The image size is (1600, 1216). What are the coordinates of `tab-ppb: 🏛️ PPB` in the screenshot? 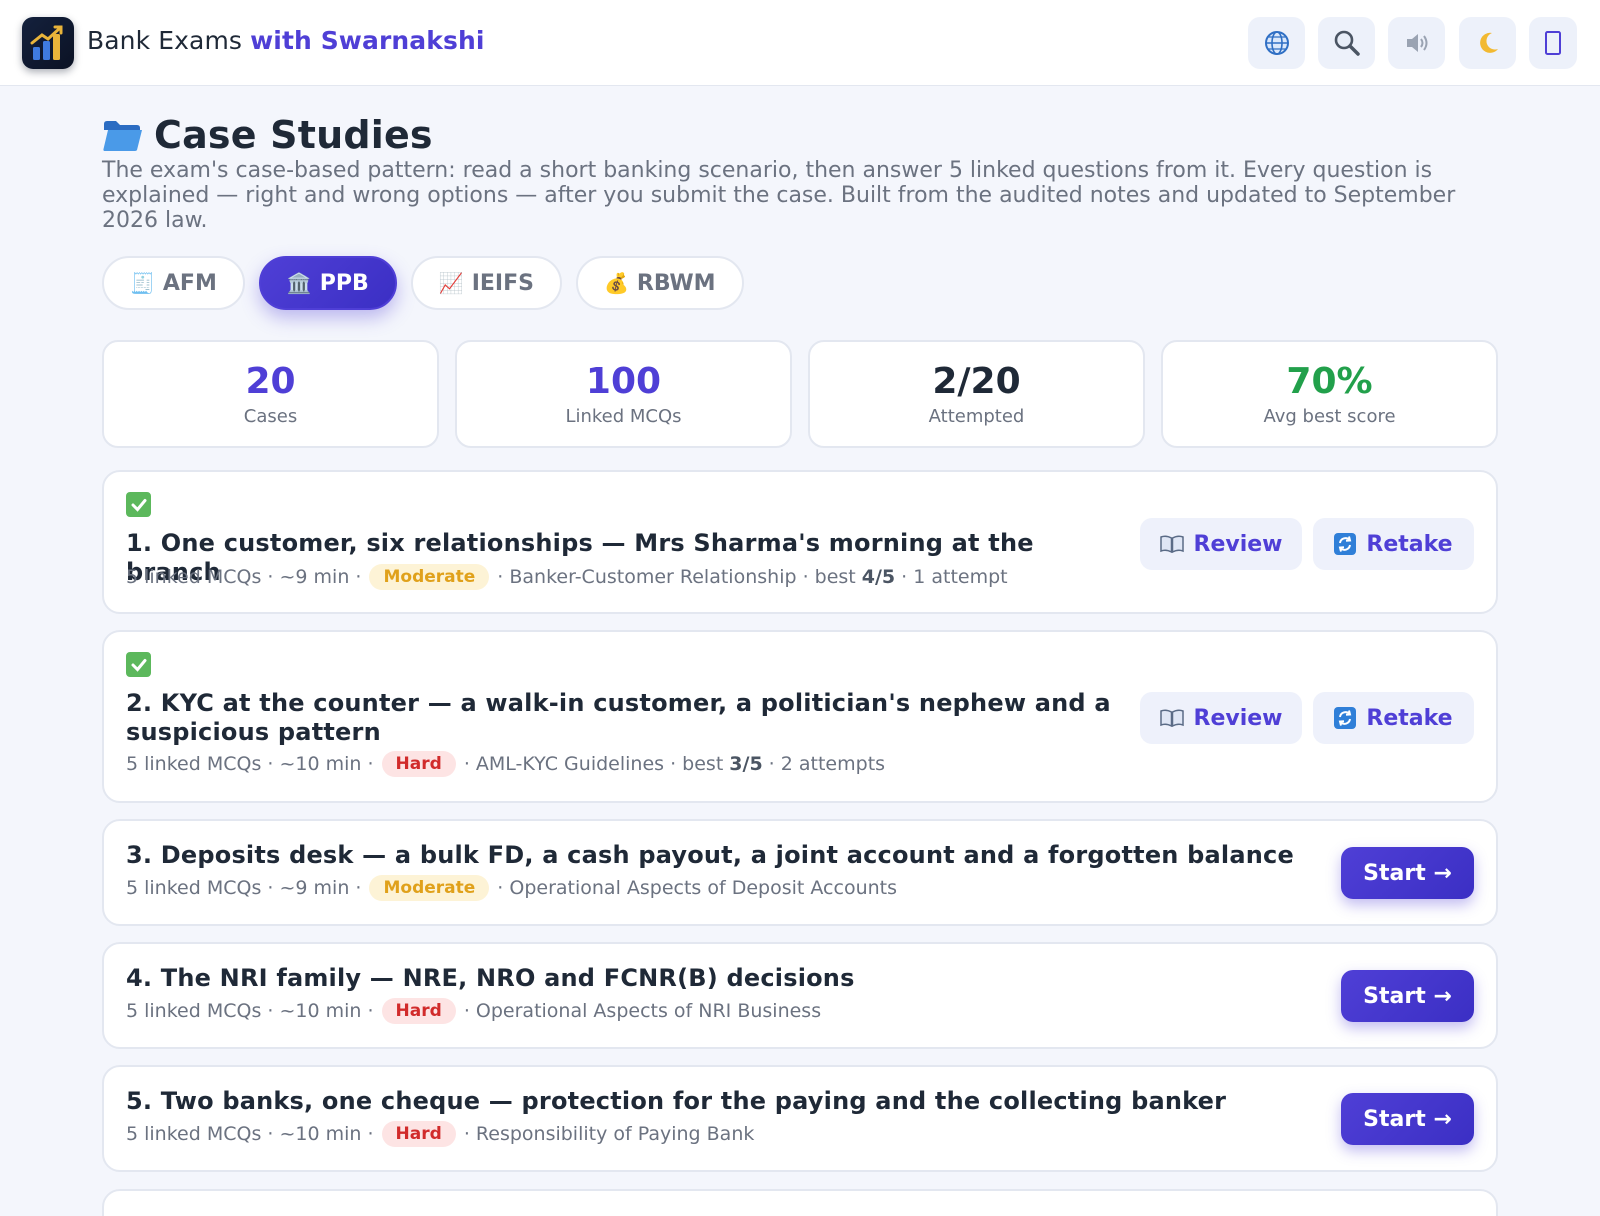 It's located at (327, 283).